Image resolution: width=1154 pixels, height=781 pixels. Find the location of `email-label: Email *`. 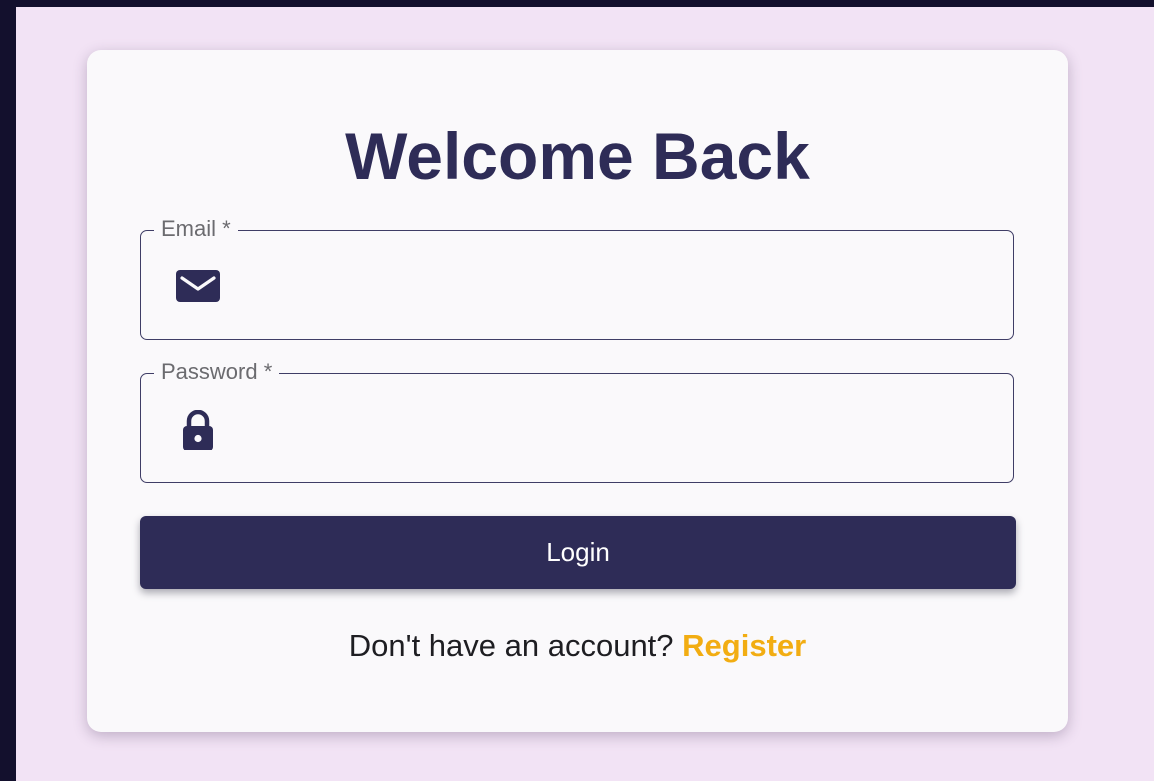

email-label: Email * is located at coordinates (196, 229).